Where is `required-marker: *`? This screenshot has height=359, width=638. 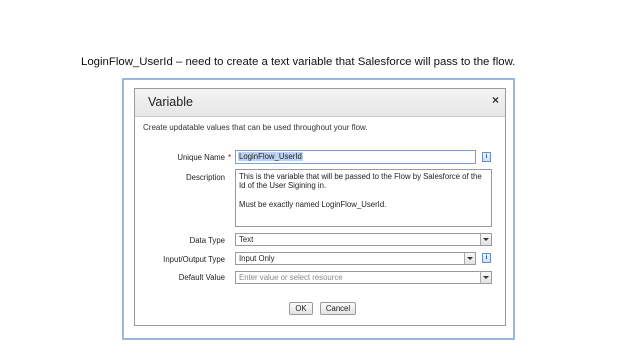
required-marker: * is located at coordinates (230, 157).